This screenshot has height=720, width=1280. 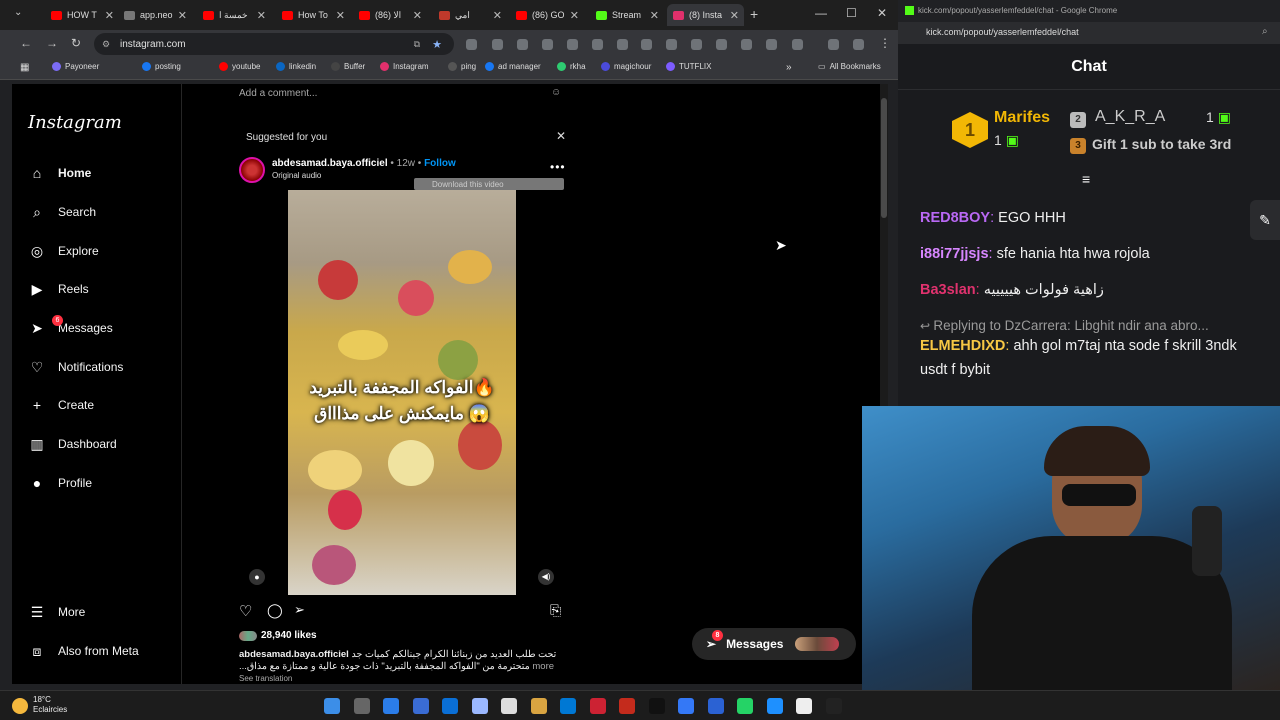 I want to click on instagram-logo: Instagram, so click(x=75, y=122).